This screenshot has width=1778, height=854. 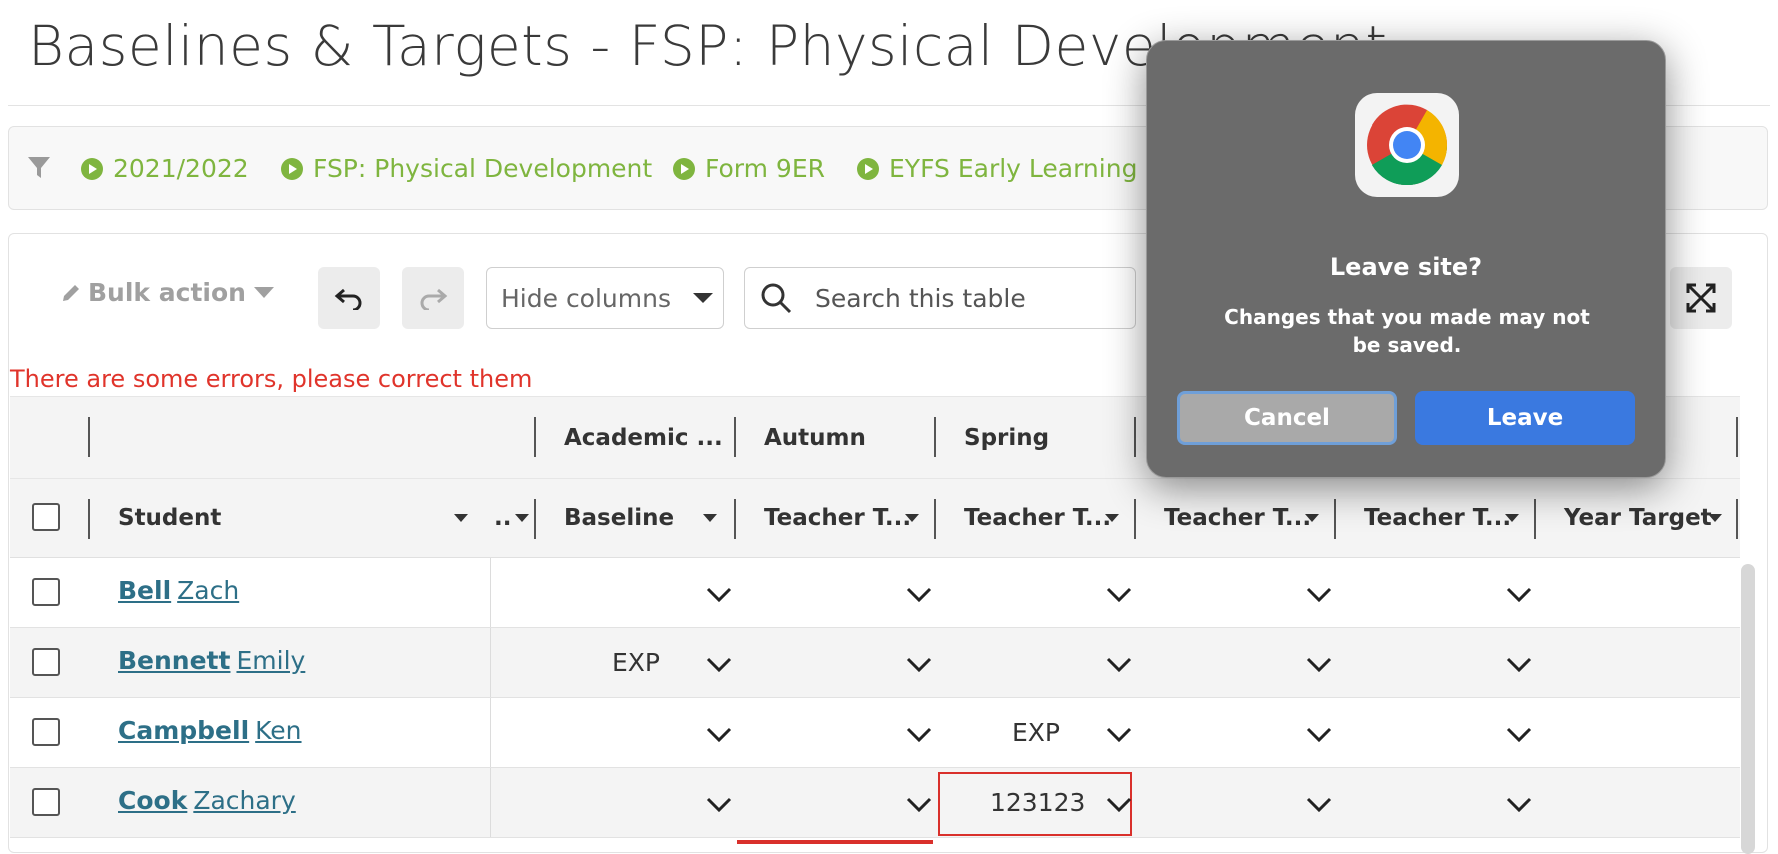 I want to click on vertical-scrollbar, so click(x=1748, y=709).